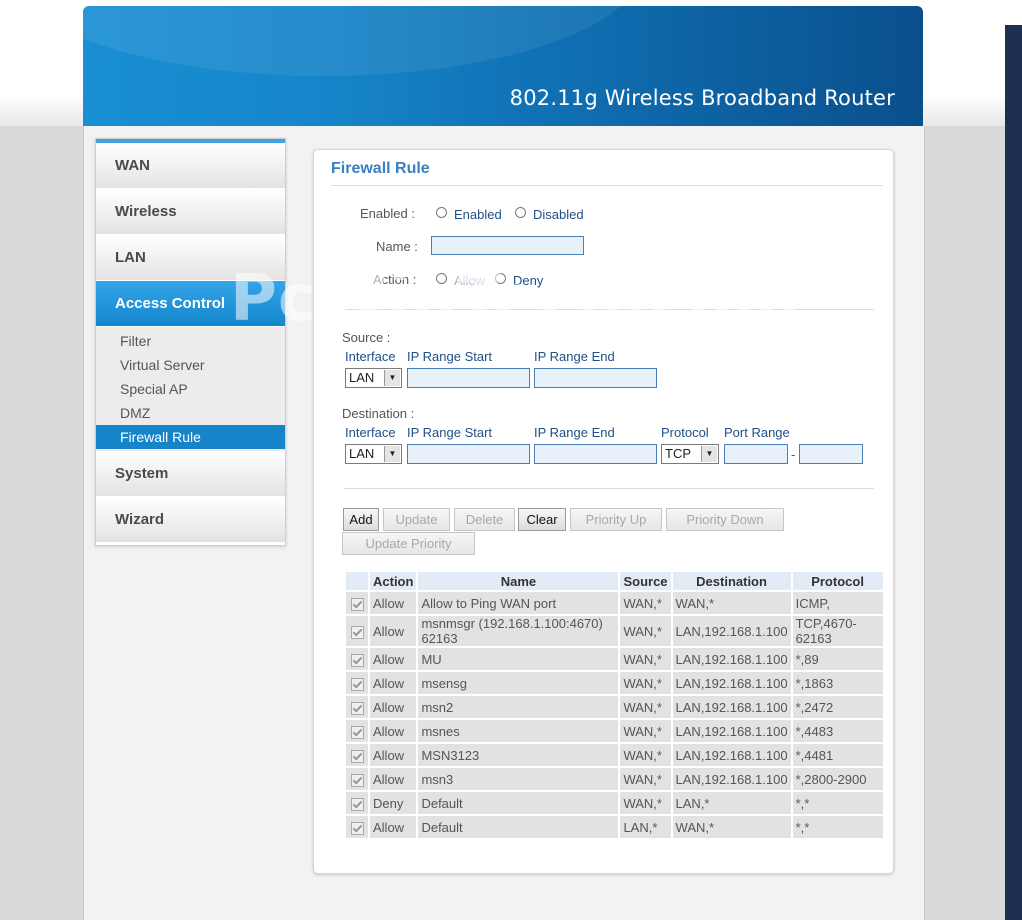  I want to click on cell-destination: WAN,*, so click(731, 827).